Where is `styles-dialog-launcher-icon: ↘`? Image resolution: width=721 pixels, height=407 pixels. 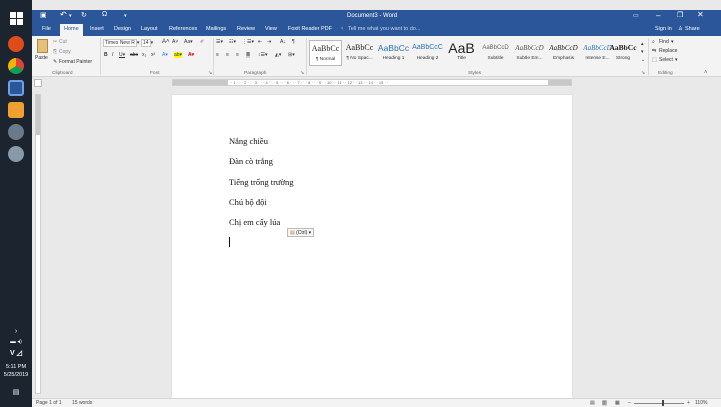 styles-dialog-launcher-icon: ↘ is located at coordinates (643, 73).